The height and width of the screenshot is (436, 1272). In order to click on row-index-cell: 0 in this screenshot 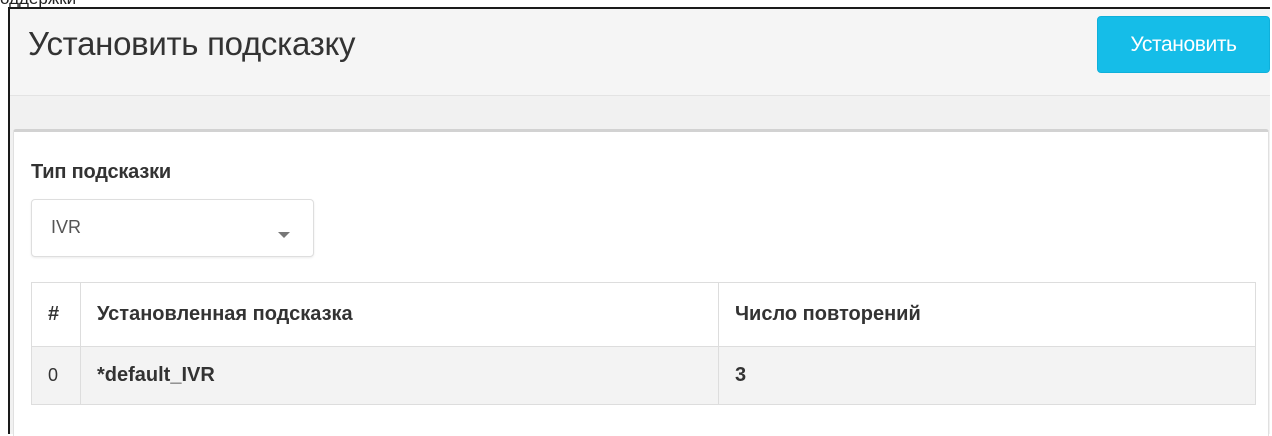, I will do `click(56, 375)`.